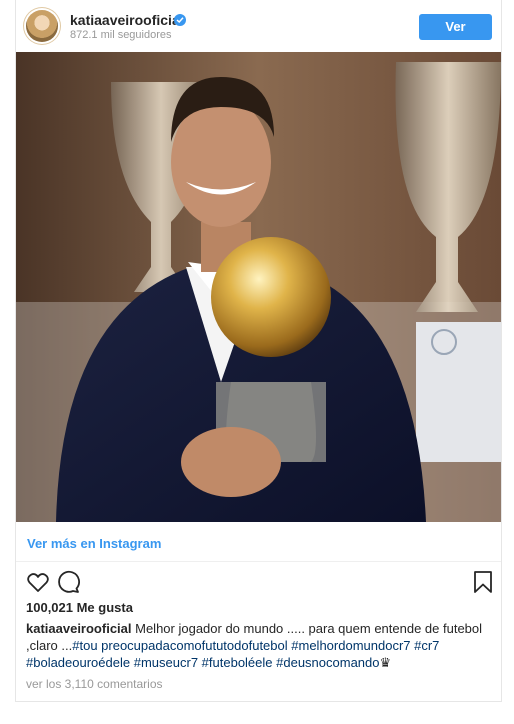 The width and height of the screenshot is (514, 724). Describe the element at coordinates (127, 20) in the screenshot. I see `username: katiaaveirooficial` at that location.